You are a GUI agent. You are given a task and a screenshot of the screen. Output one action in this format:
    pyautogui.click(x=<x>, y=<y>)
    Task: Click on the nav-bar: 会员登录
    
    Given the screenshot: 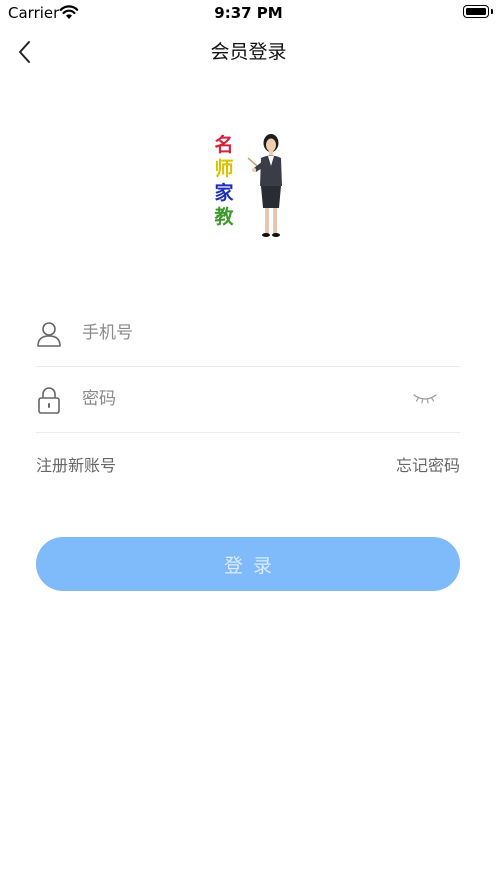 What is the action you would take?
    pyautogui.click(x=248, y=52)
    